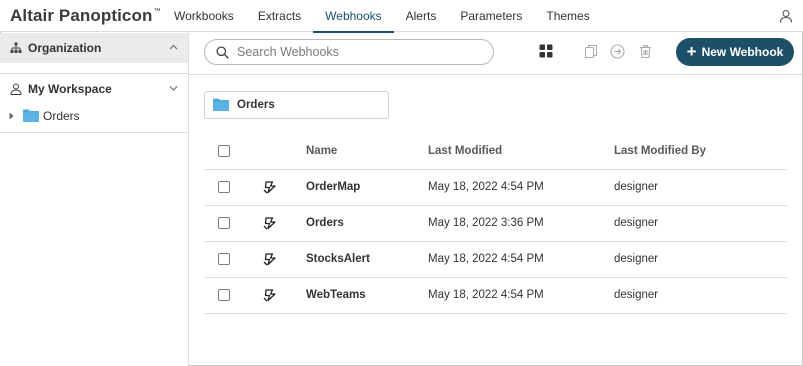  I want to click on column-header-last-modified: Last Modified, so click(465, 151).